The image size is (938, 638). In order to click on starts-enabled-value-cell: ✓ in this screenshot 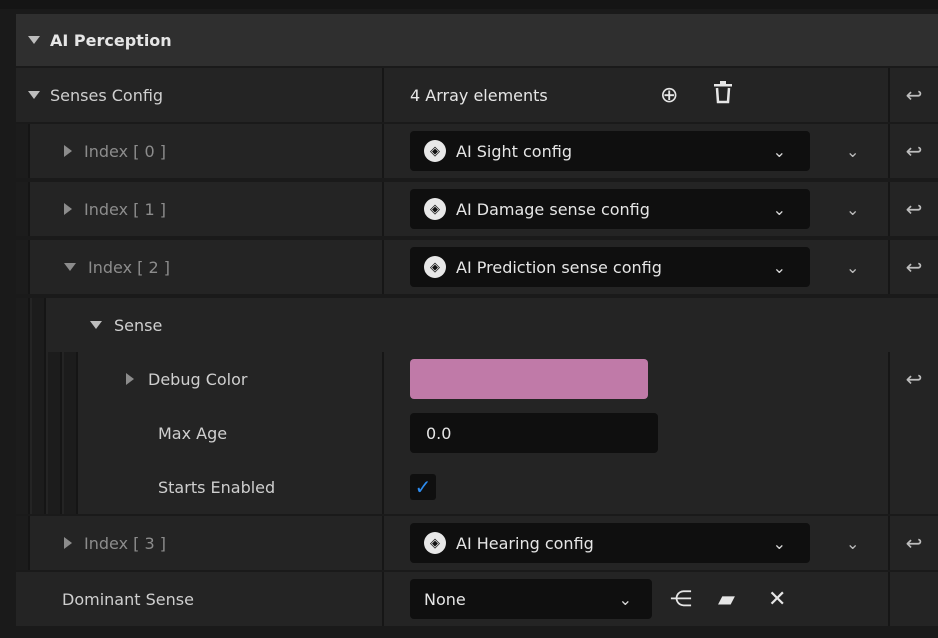, I will do `click(632, 487)`.